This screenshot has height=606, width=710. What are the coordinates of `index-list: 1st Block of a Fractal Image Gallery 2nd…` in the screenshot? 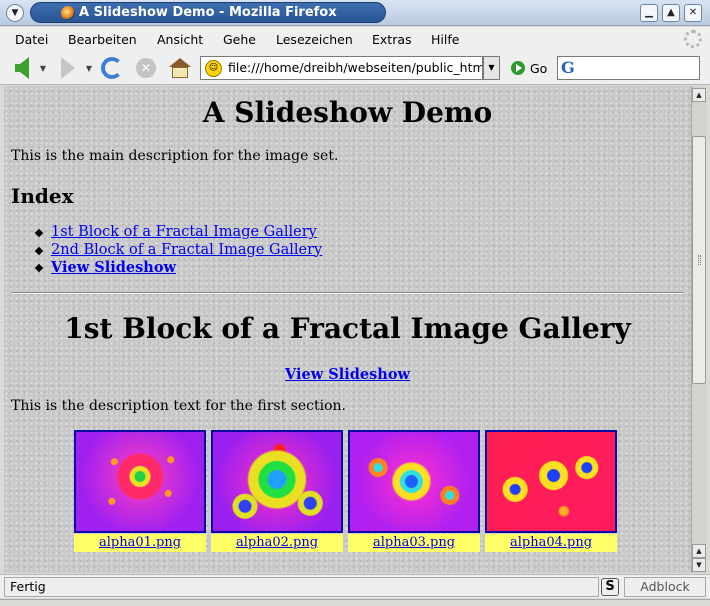 It's located at (178, 251).